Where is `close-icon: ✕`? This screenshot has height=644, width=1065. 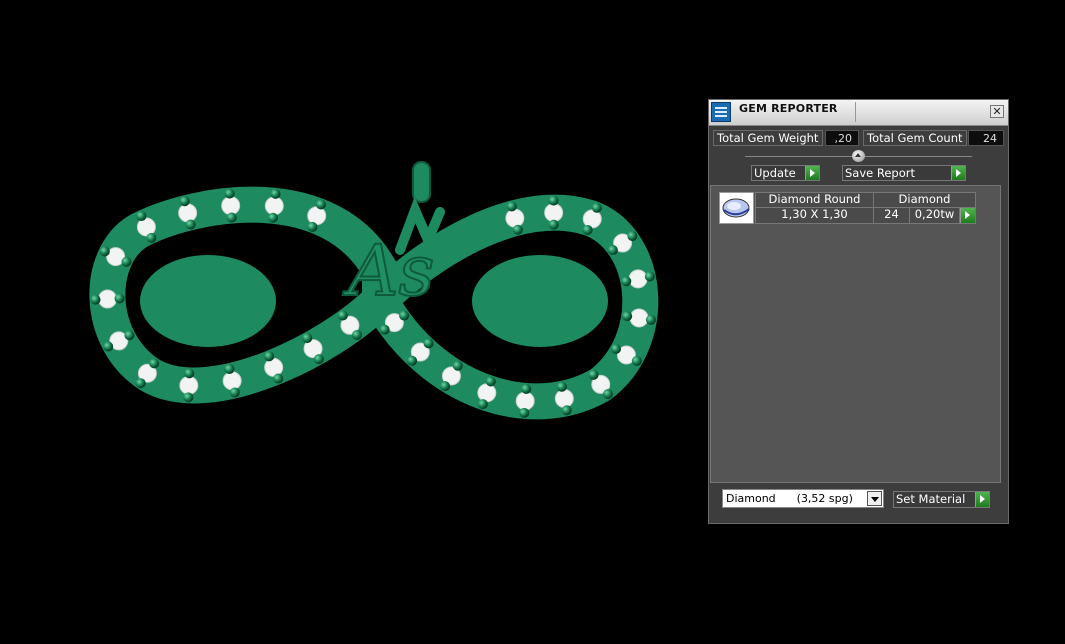 close-icon: ✕ is located at coordinates (997, 111).